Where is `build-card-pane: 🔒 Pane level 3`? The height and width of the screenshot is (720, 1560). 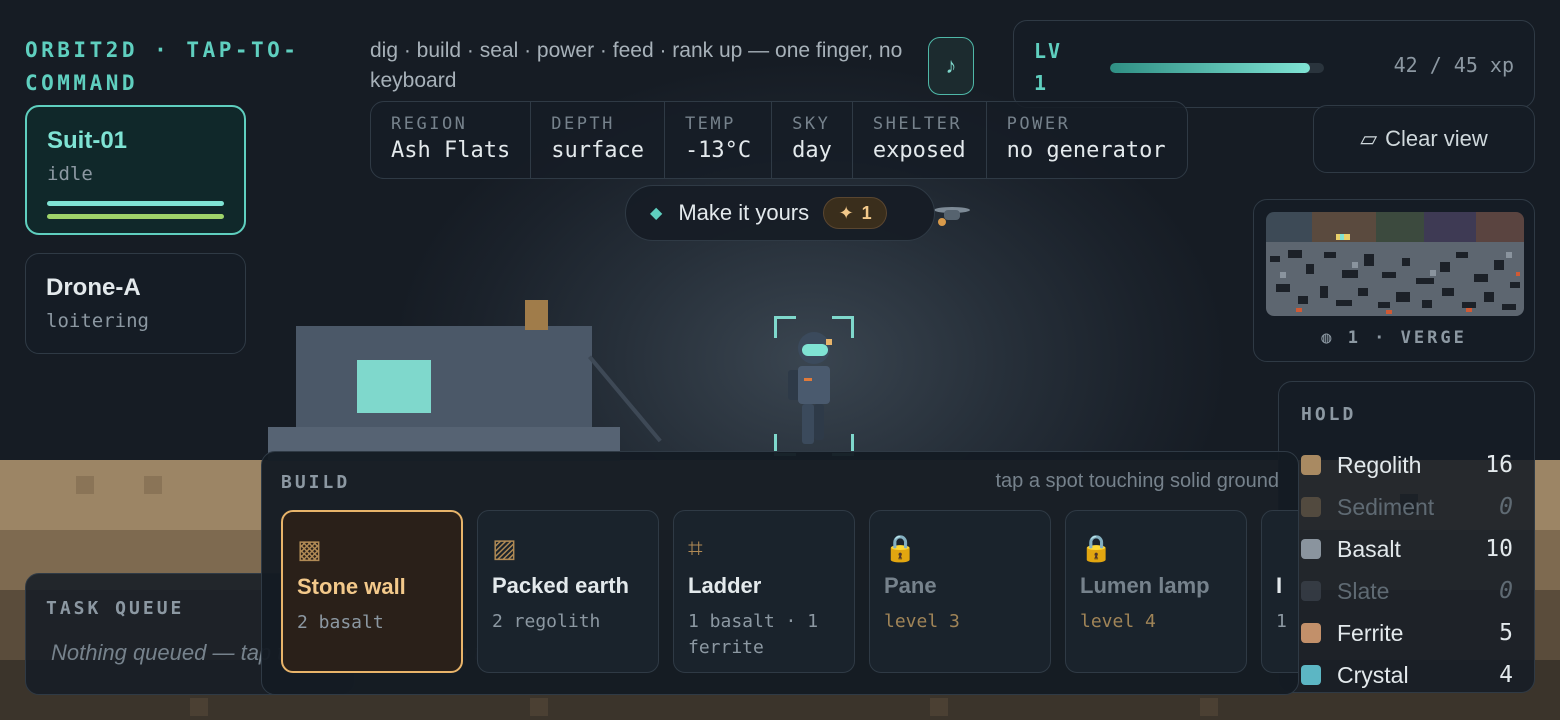 build-card-pane: 🔒 Pane level 3 is located at coordinates (960, 591).